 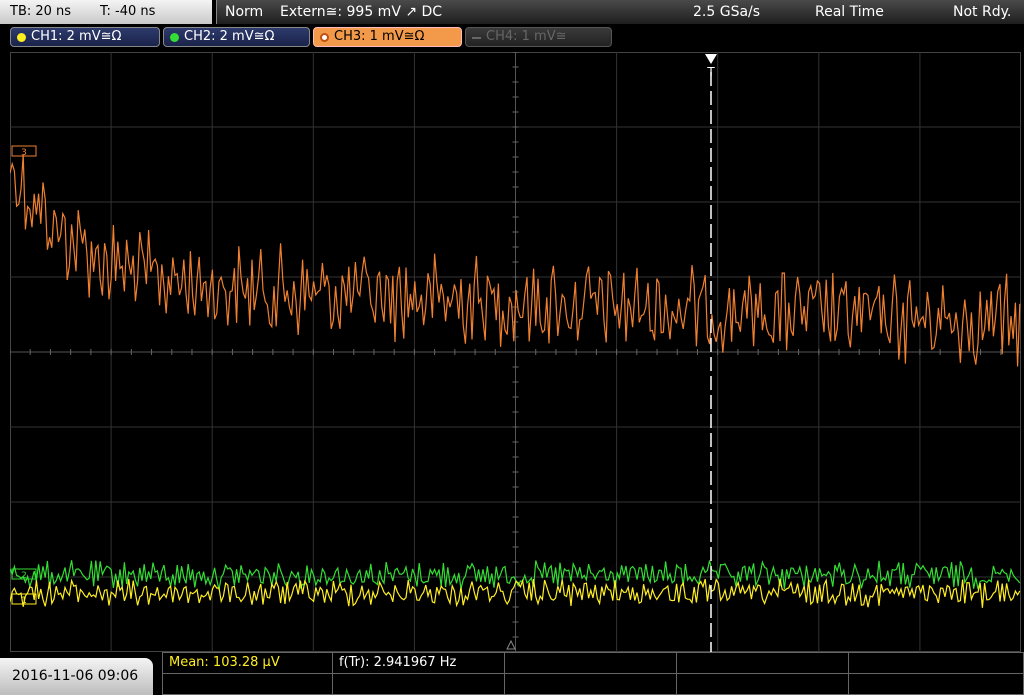 I want to click on channel-3-label: CH3: 1 mV≅Ω, so click(x=379, y=36).